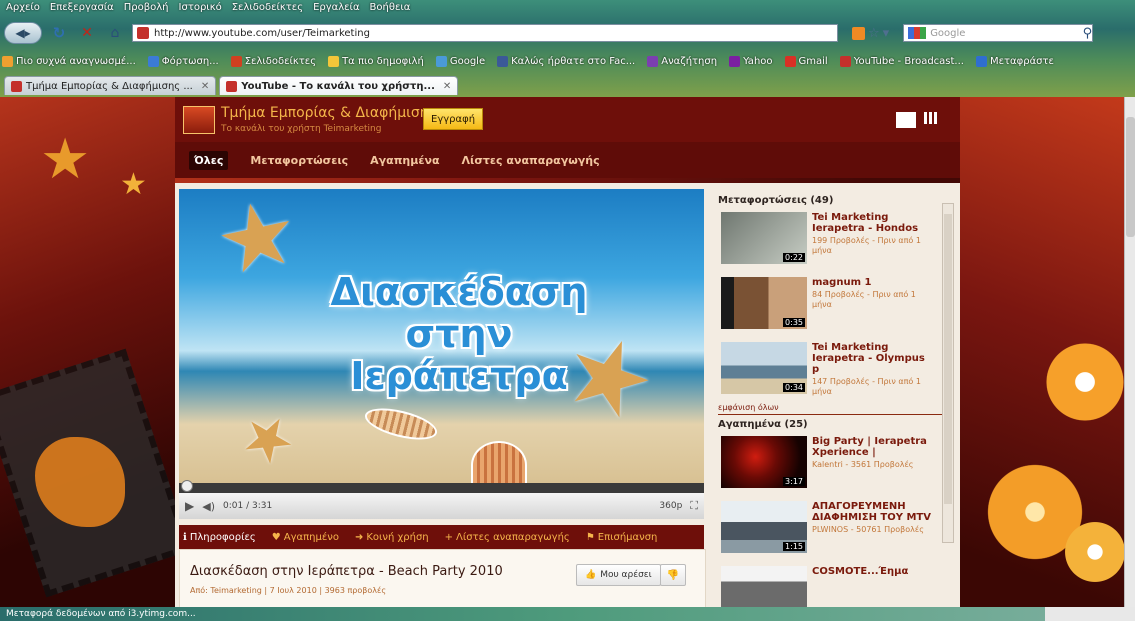  I want to click on bookmark-star-icon: ☆, so click(874, 33).